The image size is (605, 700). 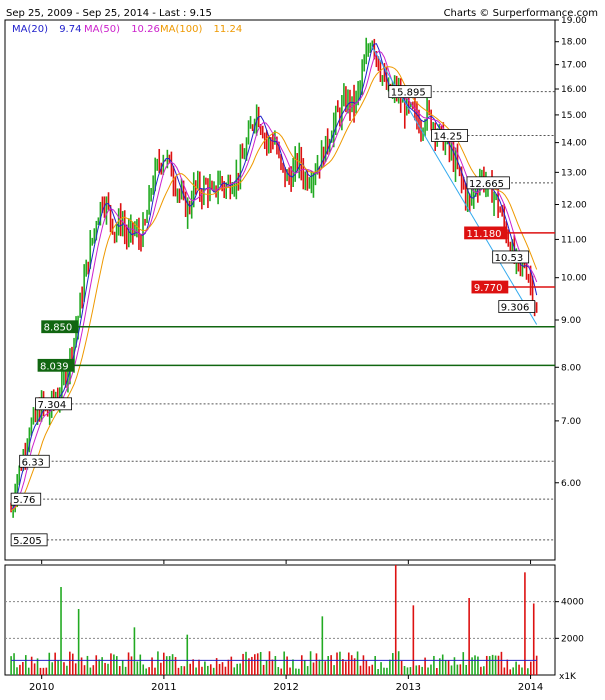 What do you see at coordinates (285, 687) in the screenshot?
I see `x-tick-label: 2012` at bounding box center [285, 687].